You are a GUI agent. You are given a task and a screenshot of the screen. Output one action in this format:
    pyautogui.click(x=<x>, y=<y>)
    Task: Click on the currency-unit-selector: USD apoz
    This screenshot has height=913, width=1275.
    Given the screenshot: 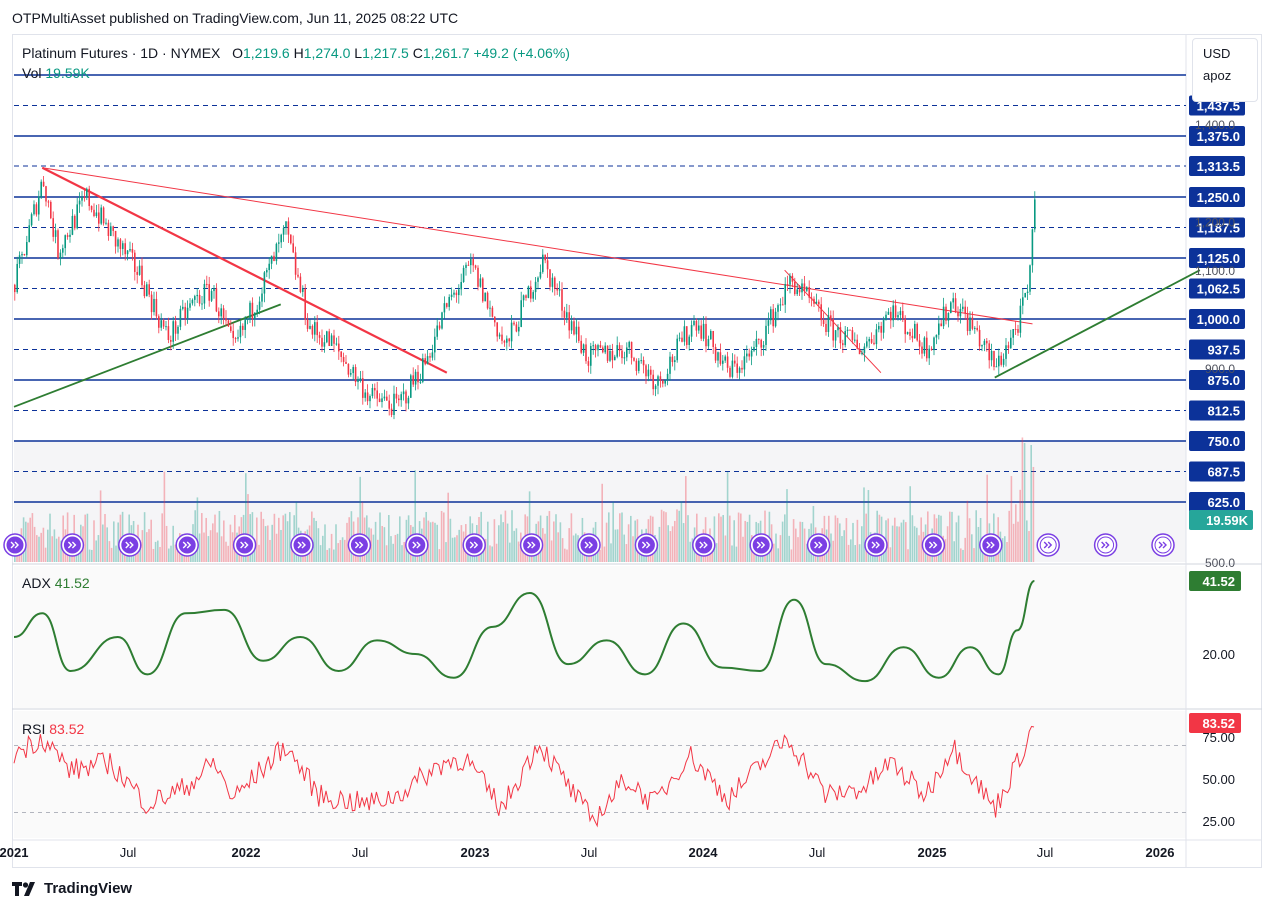 What is the action you would take?
    pyautogui.click(x=1225, y=70)
    